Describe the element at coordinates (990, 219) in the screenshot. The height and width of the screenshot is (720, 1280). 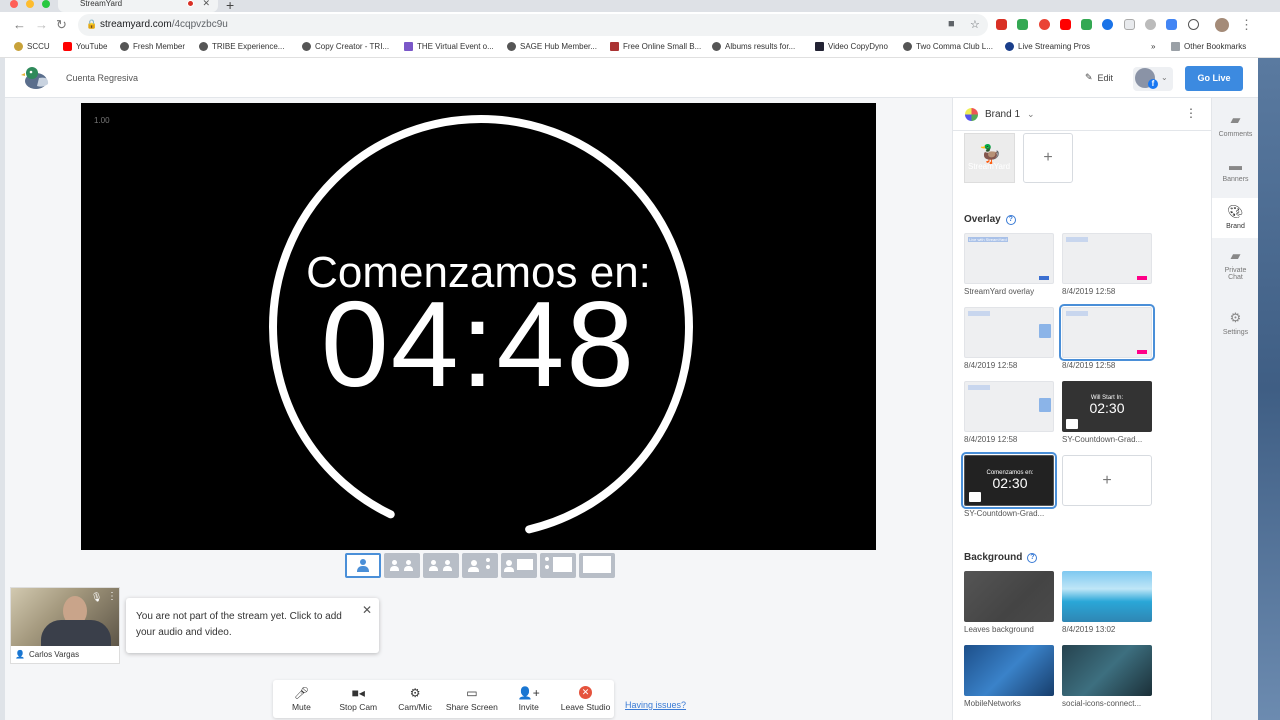
I see `overlay-section-title: Overlay ?` at that location.